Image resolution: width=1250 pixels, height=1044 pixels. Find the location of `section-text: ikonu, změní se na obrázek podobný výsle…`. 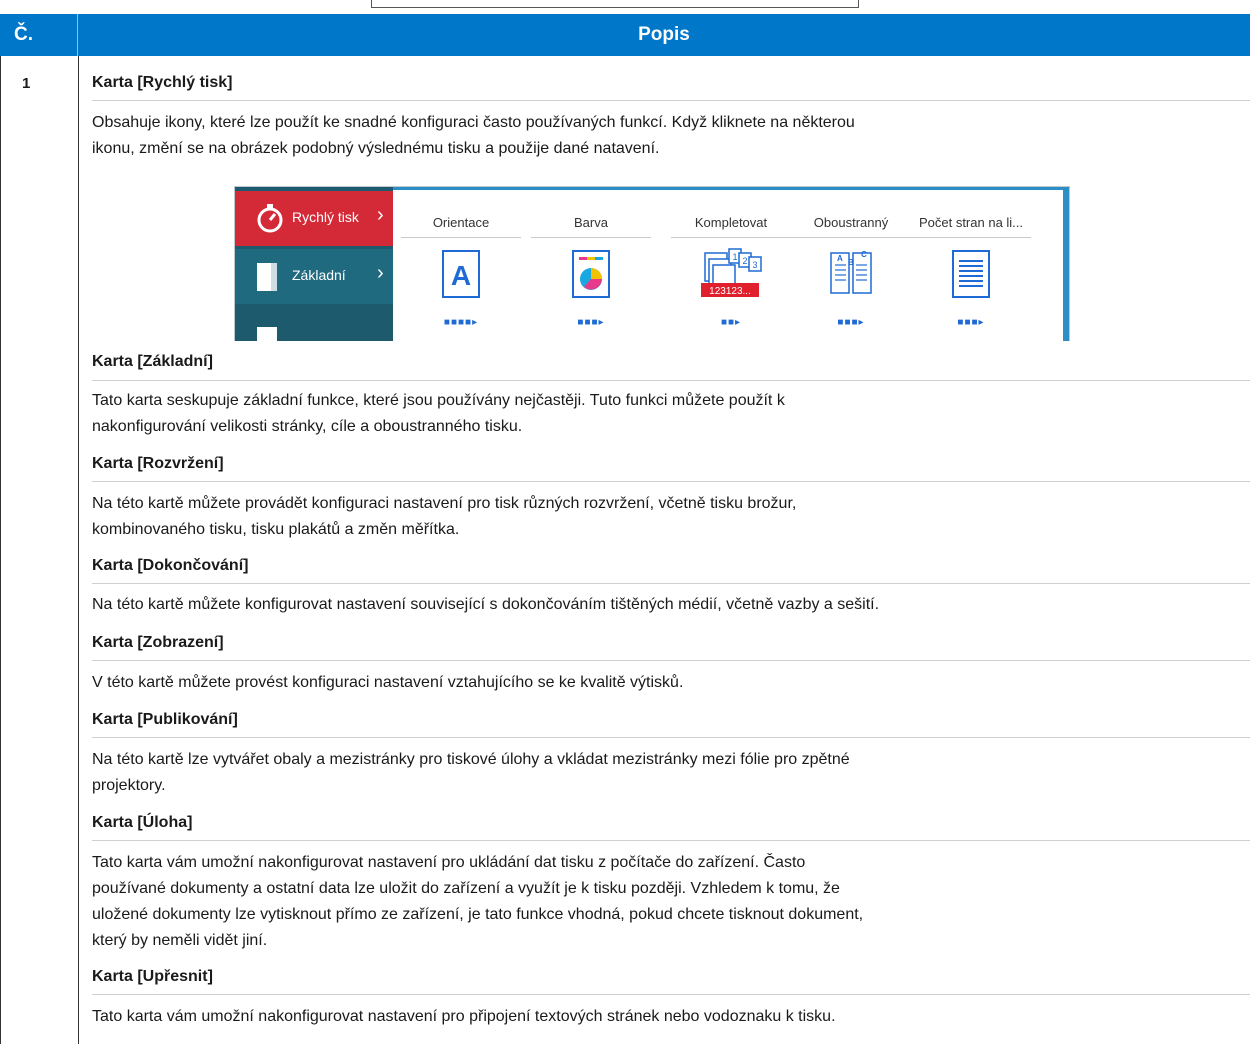

section-text: ikonu, změní se na obrázek podobný výsle… is located at coordinates (376, 148).